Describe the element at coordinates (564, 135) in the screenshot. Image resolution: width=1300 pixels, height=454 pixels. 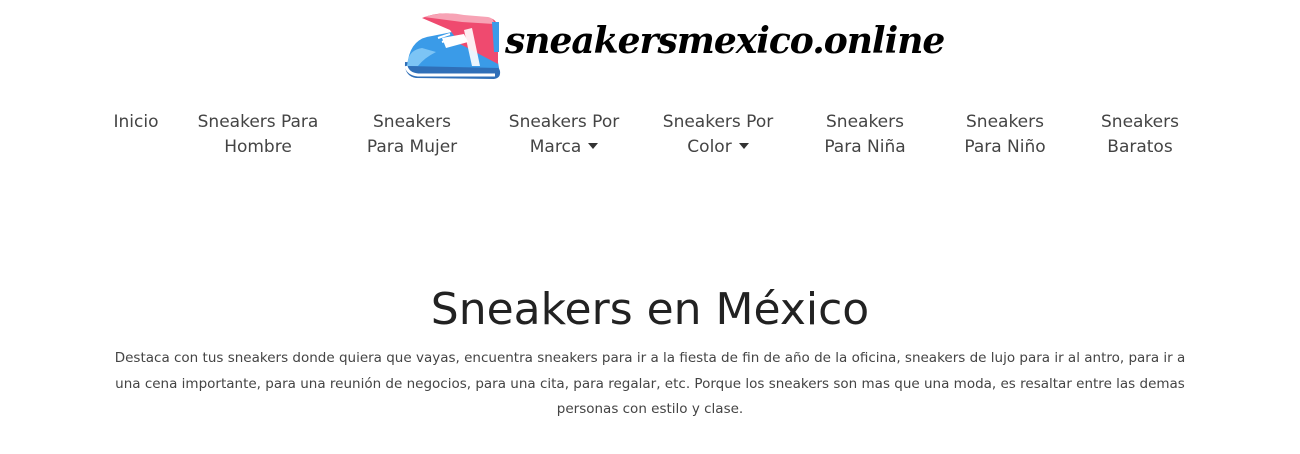
I see `nav-item-marca-dropdown: Sneakers Por Marca` at that location.